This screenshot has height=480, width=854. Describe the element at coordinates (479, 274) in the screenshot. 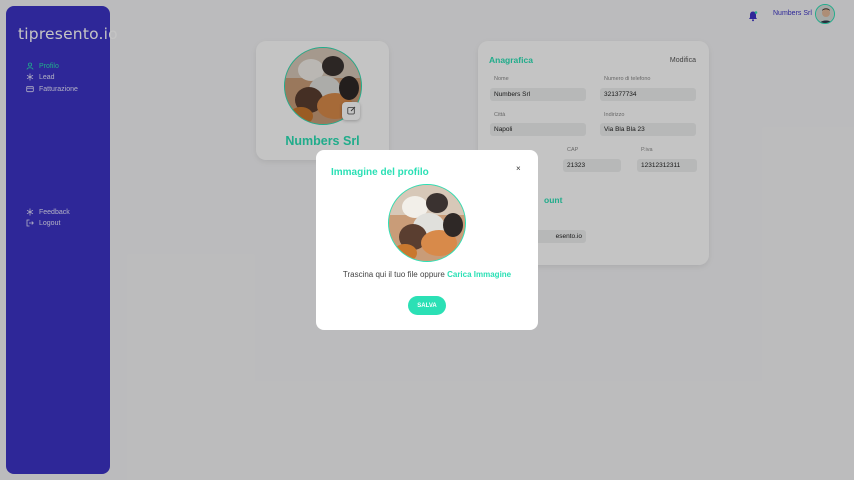

I see `upload-image-link: Carica Immagine` at that location.